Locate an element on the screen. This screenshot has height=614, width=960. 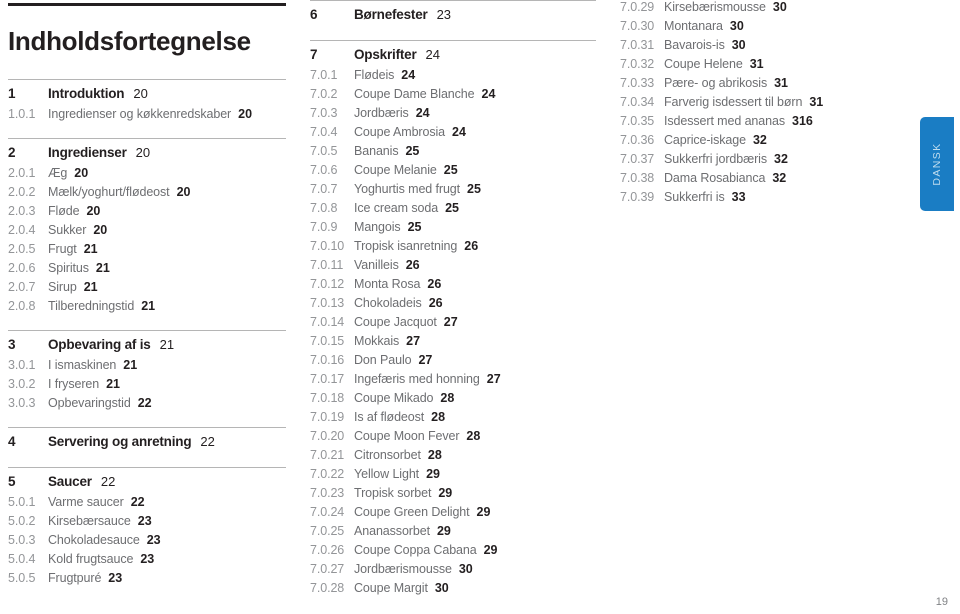
toc-entry: 7.0.29 Kirsebærismousse 30 is located at coordinates (761, 9).